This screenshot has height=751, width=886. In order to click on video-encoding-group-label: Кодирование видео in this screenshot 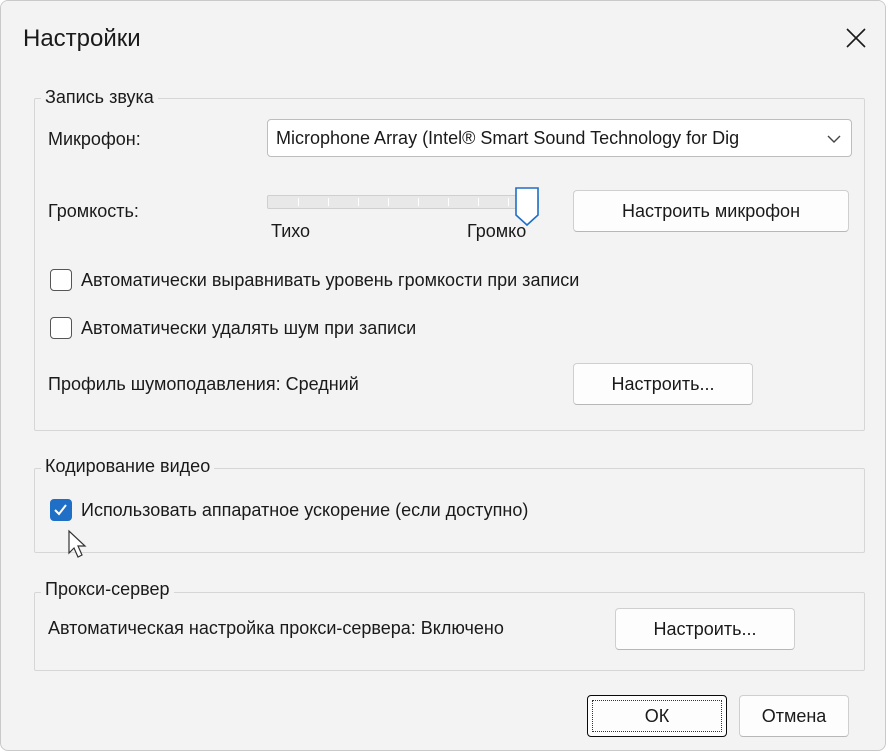, I will do `click(128, 466)`.